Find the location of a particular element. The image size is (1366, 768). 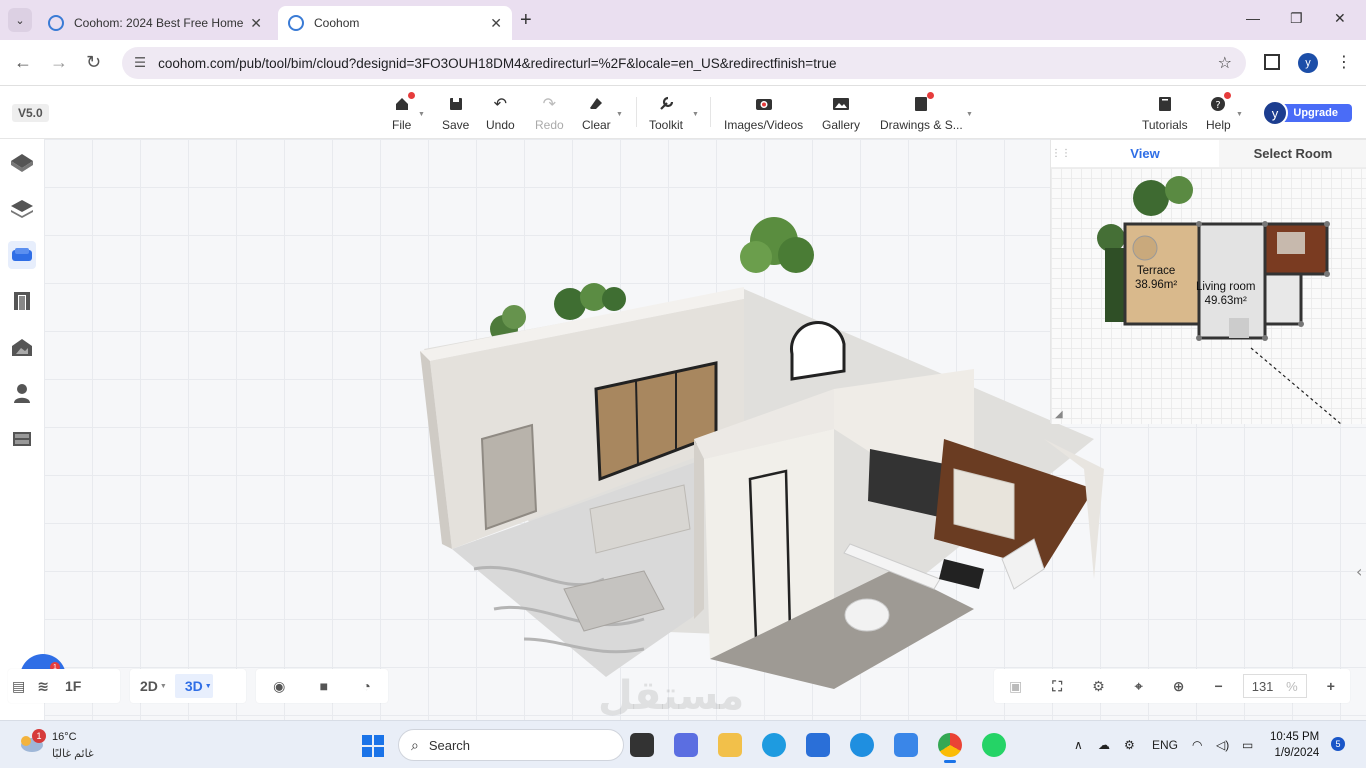

weather-description: غائم غالبًا is located at coordinates (73, 753).